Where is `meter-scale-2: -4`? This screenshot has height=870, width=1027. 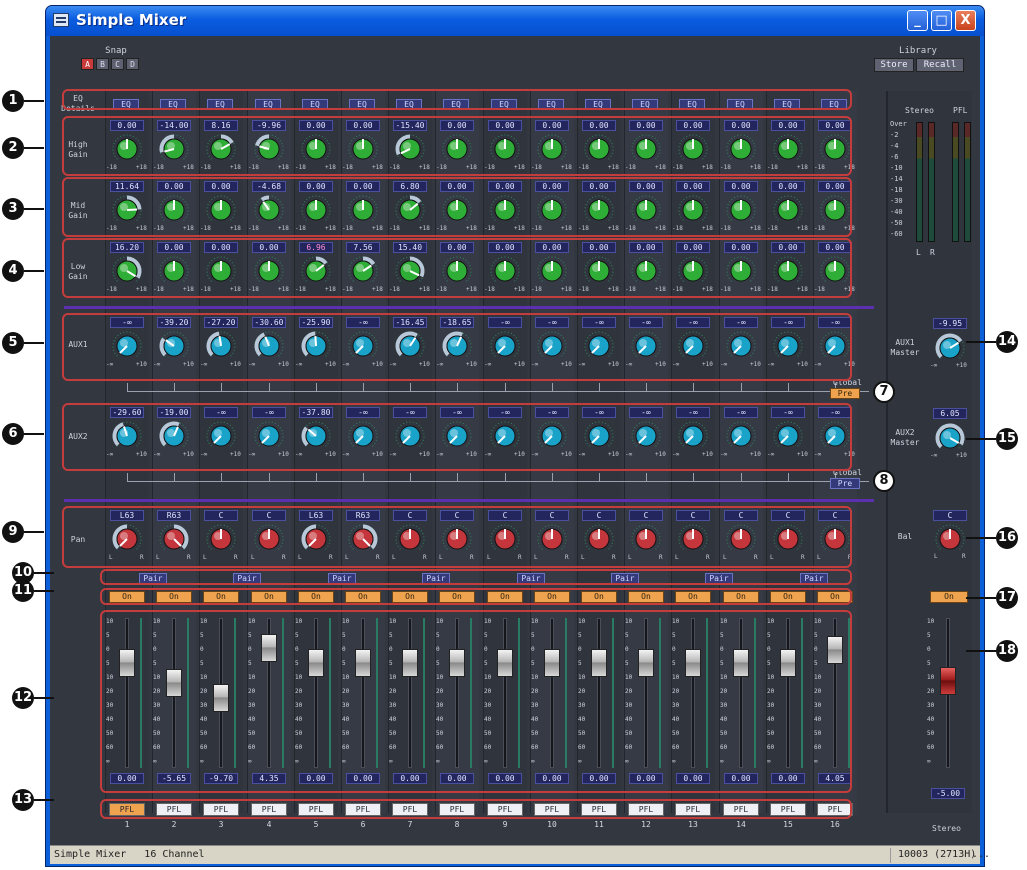
meter-scale-2: -4 is located at coordinates (894, 146).